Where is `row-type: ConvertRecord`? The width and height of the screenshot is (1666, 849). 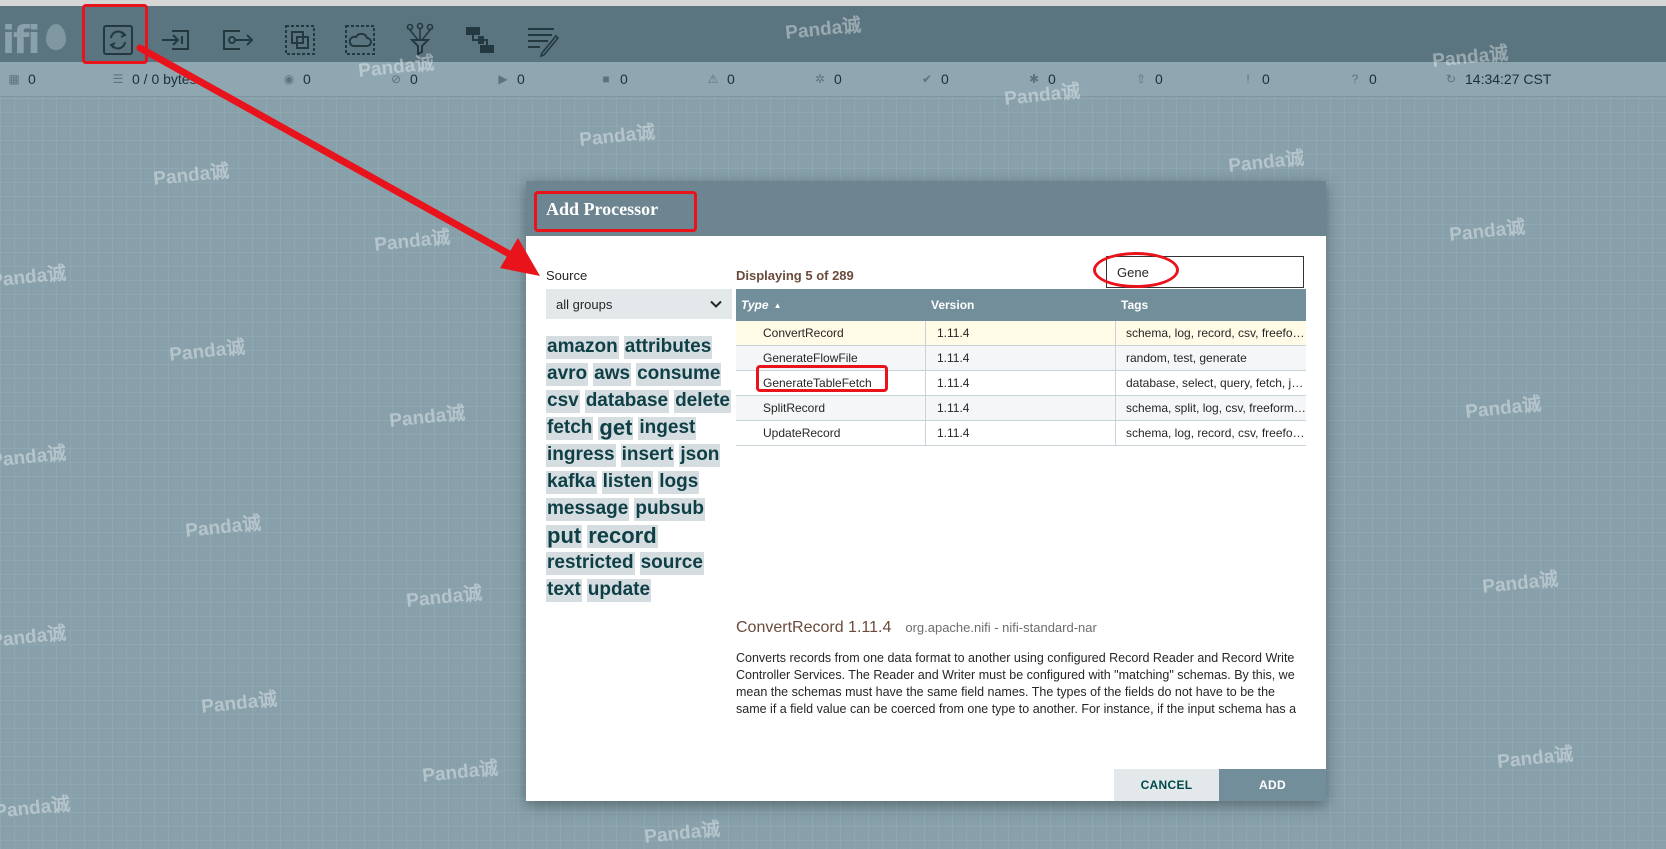
row-type: ConvertRecord is located at coordinates (803, 333).